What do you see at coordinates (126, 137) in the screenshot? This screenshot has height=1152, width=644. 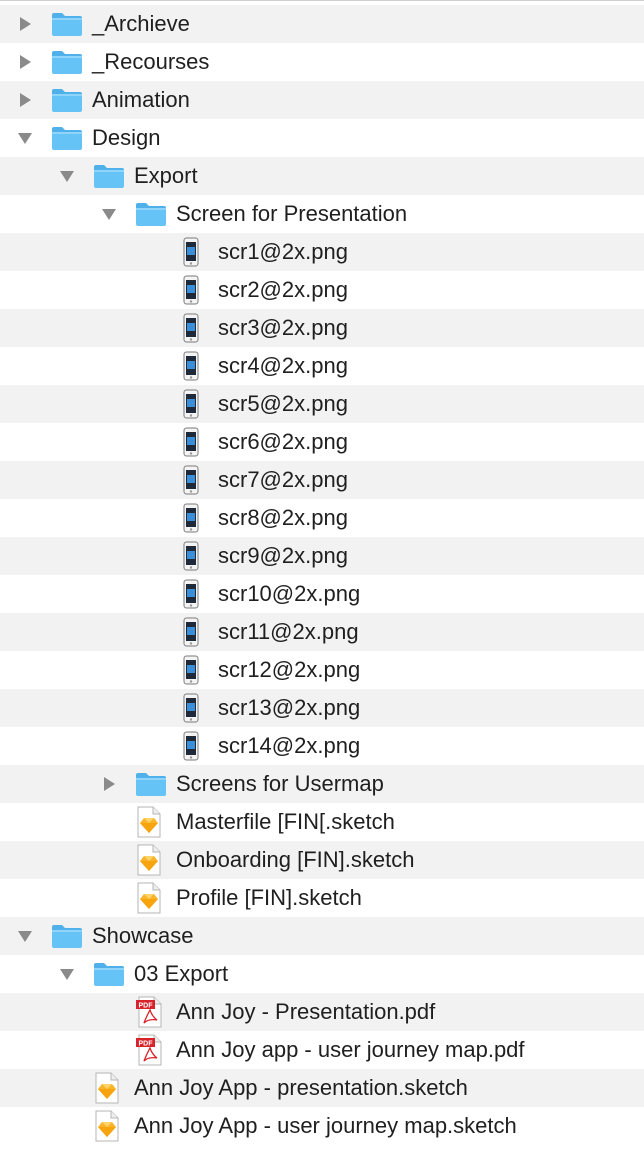 I see `folder-name: Design` at bounding box center [126, 137].